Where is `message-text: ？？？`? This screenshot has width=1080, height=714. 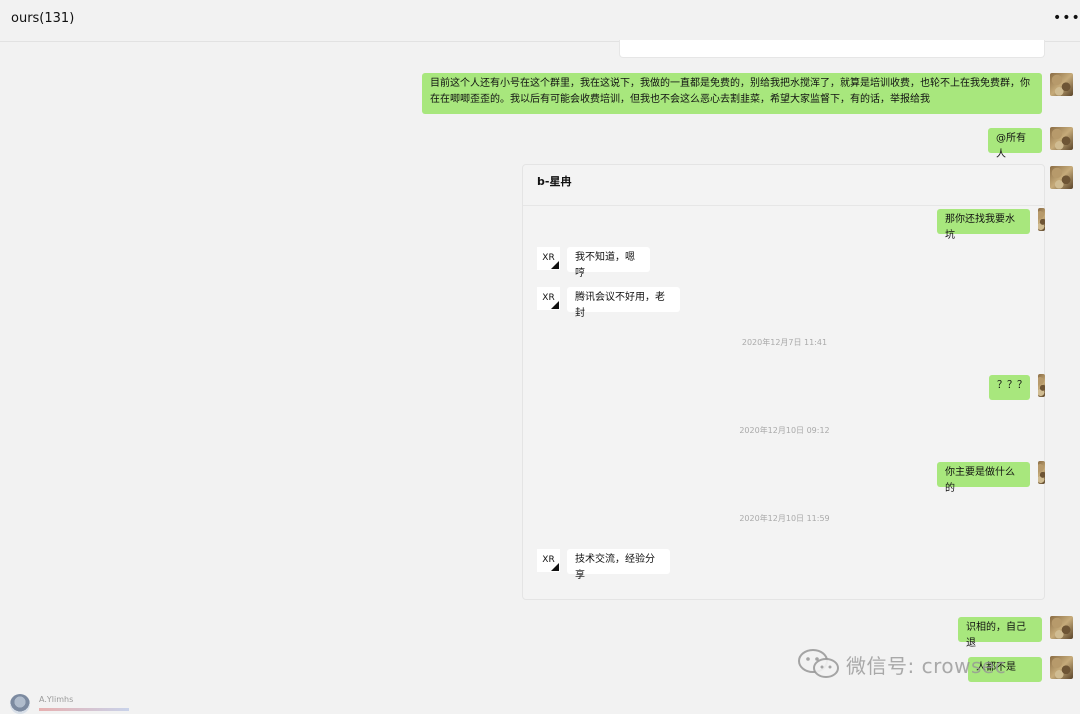
message-text: ？？？ is located at coordinates (1012, 385).